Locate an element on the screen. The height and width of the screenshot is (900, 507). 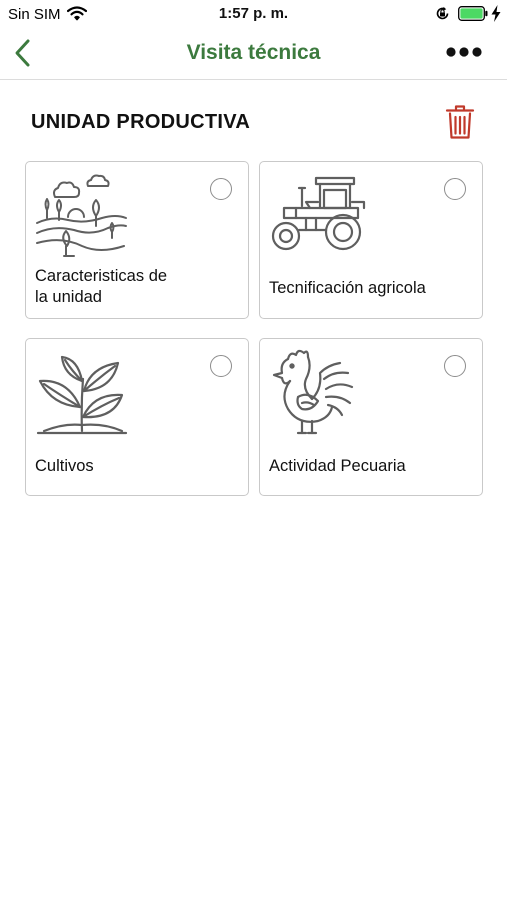
navigation-bar: Visita técnica is located at coordinates (253, 54).